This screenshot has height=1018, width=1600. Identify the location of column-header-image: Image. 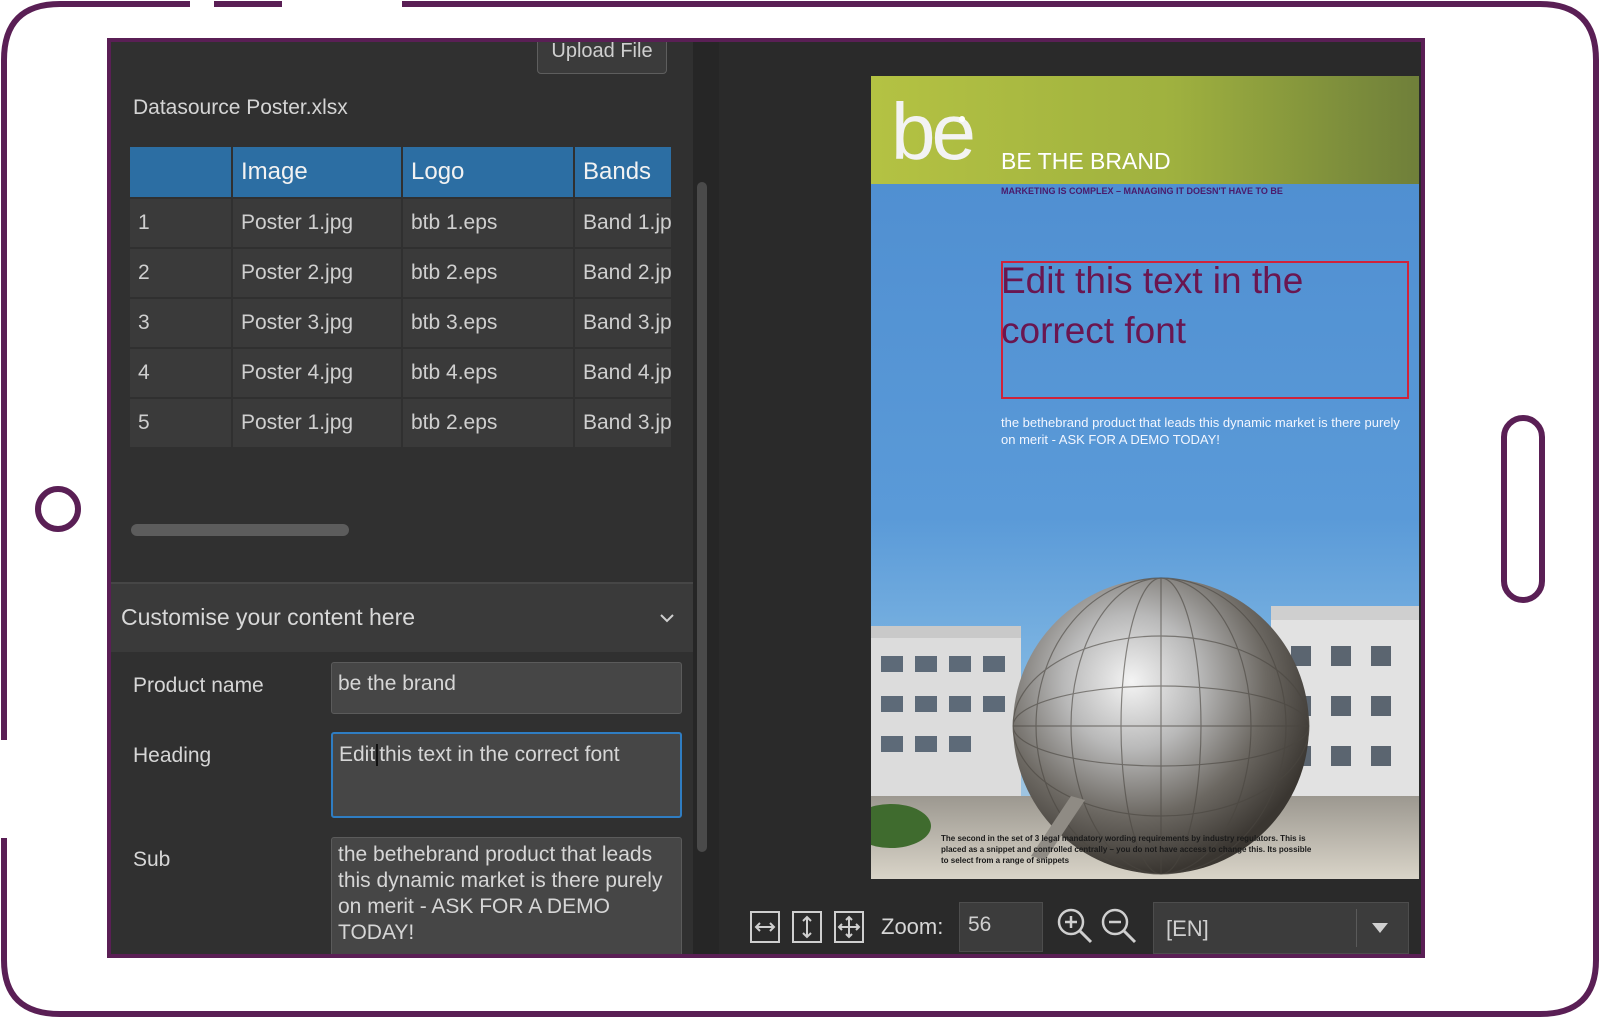
(317, 172).